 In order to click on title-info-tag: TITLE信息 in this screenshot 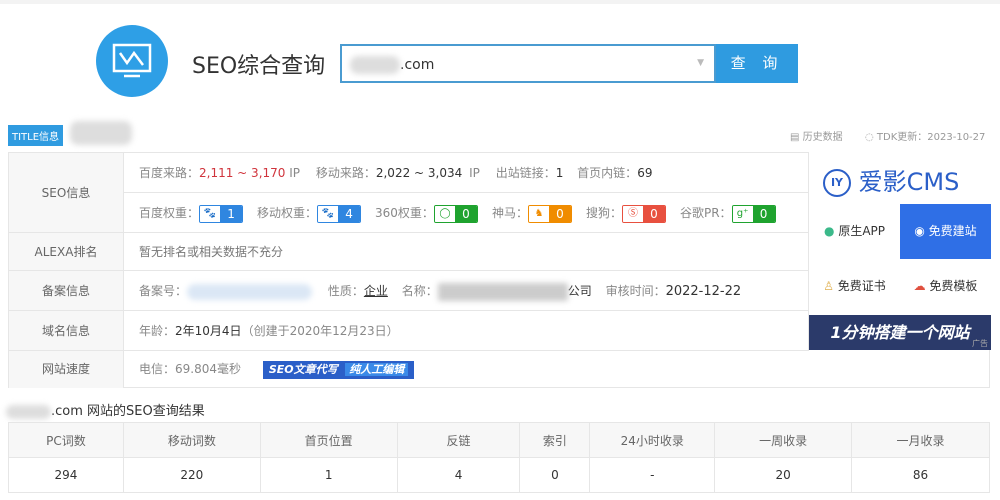, I will do `click(36, 135)`.